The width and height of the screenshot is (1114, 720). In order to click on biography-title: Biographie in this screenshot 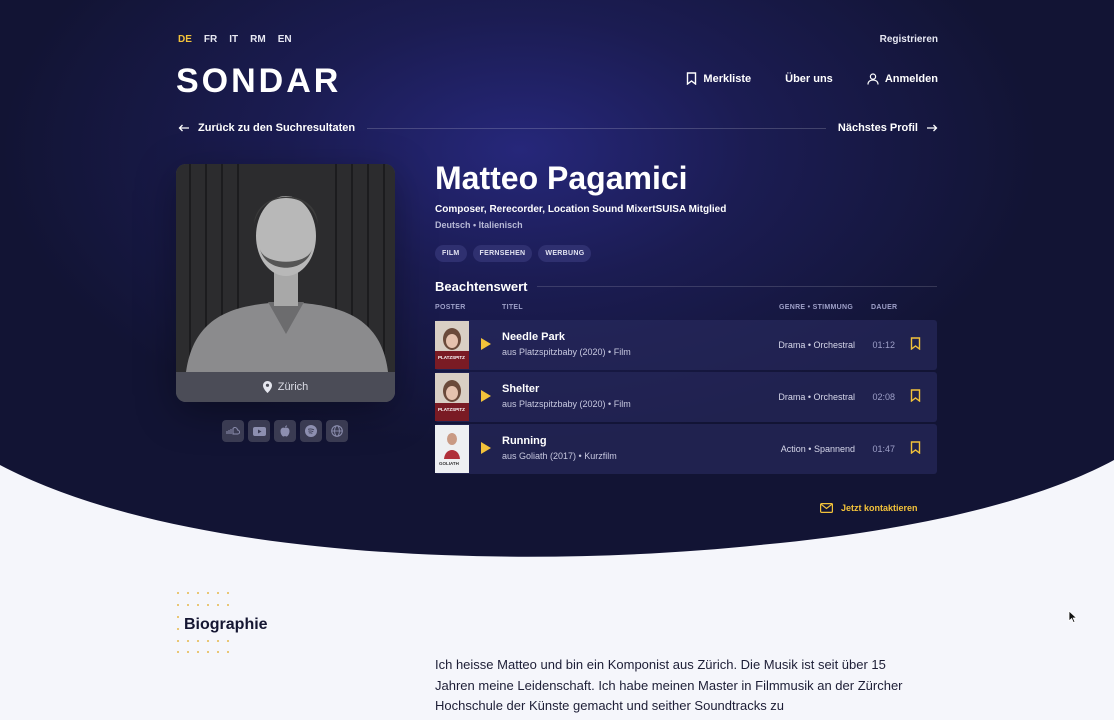, I will do `click(226, 624)`.